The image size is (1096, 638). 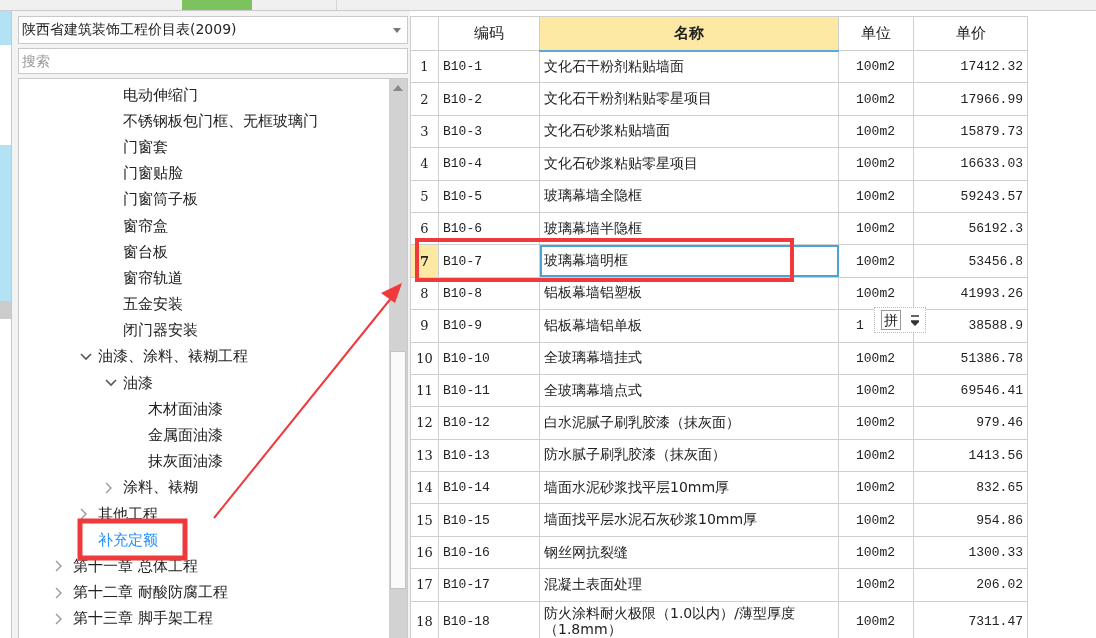 I want to click on table-cell: 文化石砂浆粘贴墙面, so click(x=689, y=131).